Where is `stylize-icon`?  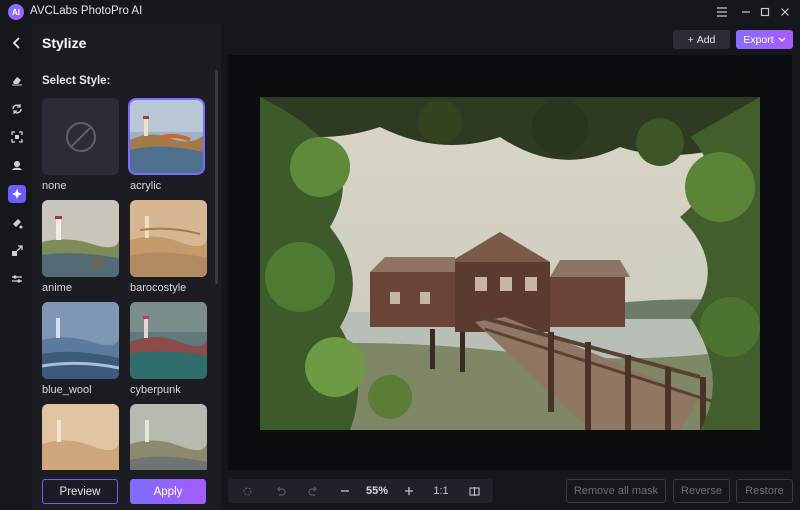 stylize-icon is located at coordinates (17, 194).